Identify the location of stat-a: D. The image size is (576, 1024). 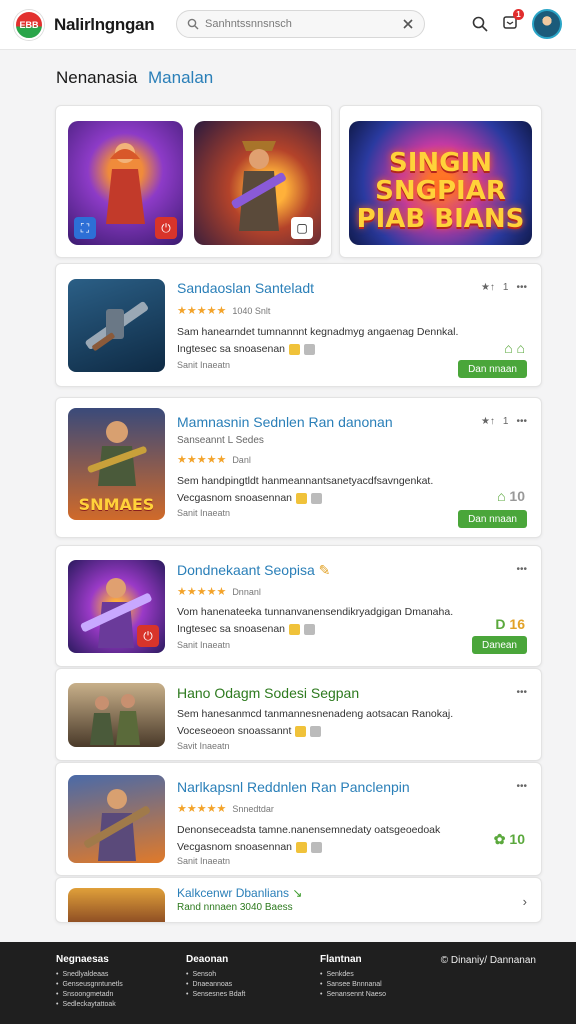
(500, 624).